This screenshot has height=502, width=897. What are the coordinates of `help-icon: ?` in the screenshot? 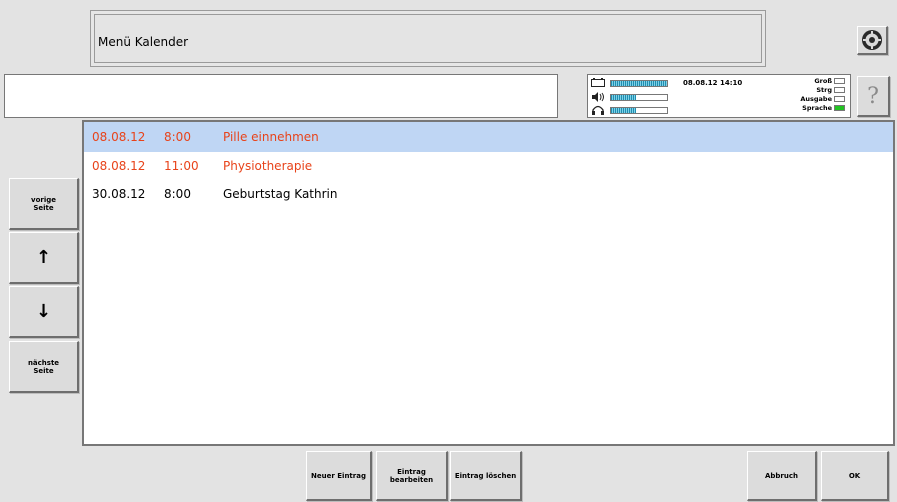 It's located at (873, 96).